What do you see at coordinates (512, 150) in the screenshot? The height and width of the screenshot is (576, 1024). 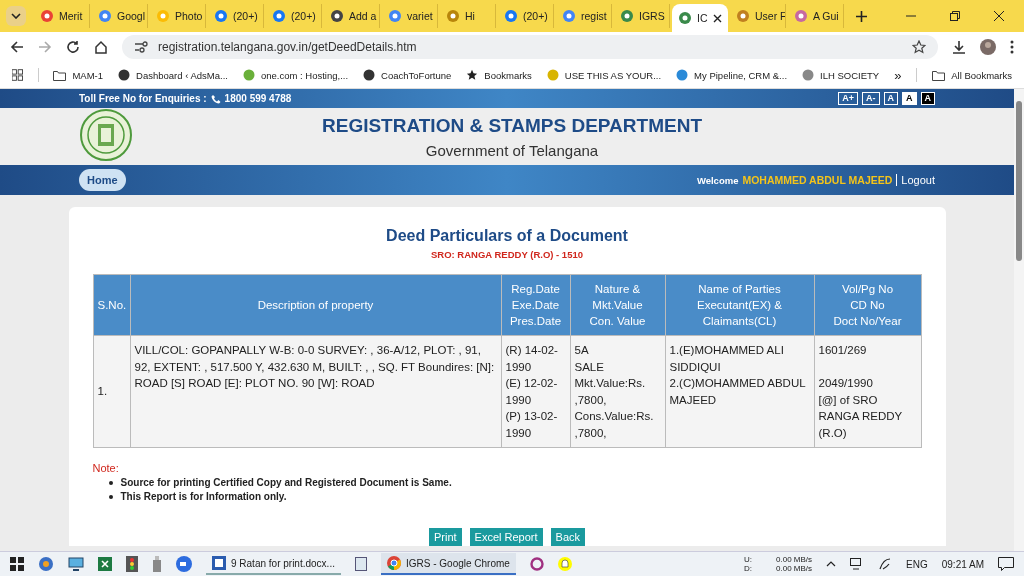 I see `government-subtitle: Government of Telangana` at bounding box center [512, 150].